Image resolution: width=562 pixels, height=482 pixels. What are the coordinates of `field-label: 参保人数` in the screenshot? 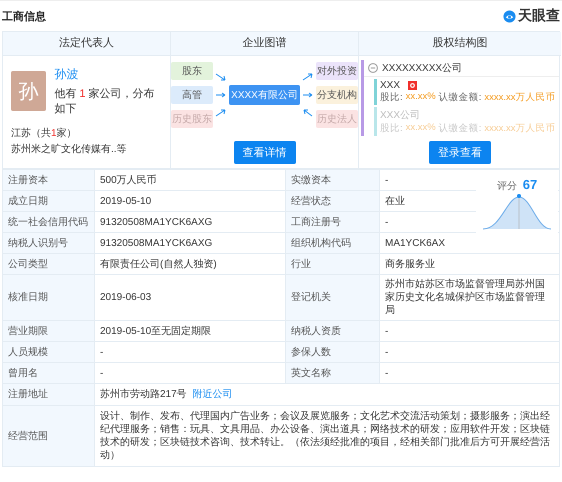 It's located at (311, 352).